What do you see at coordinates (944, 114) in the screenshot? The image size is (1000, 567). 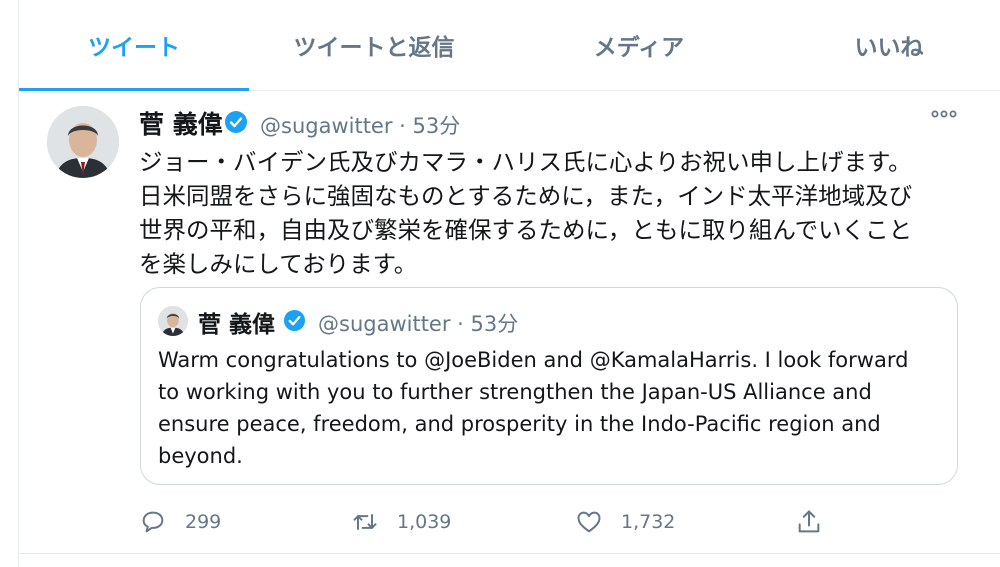 I see `more-horizontal-icon` at bounding box center [944, 114].